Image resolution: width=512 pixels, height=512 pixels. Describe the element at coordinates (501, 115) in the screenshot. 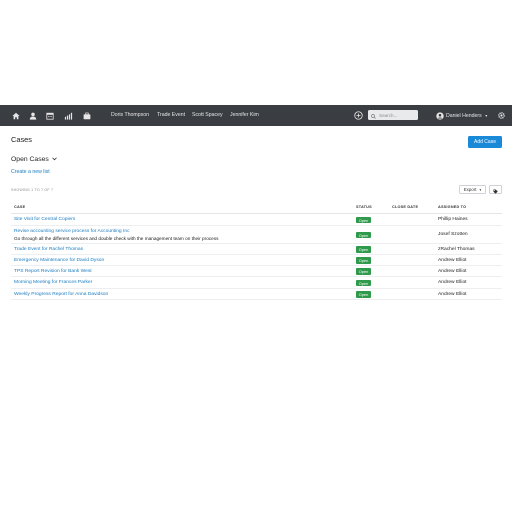

I see `gear-icon` at that location.